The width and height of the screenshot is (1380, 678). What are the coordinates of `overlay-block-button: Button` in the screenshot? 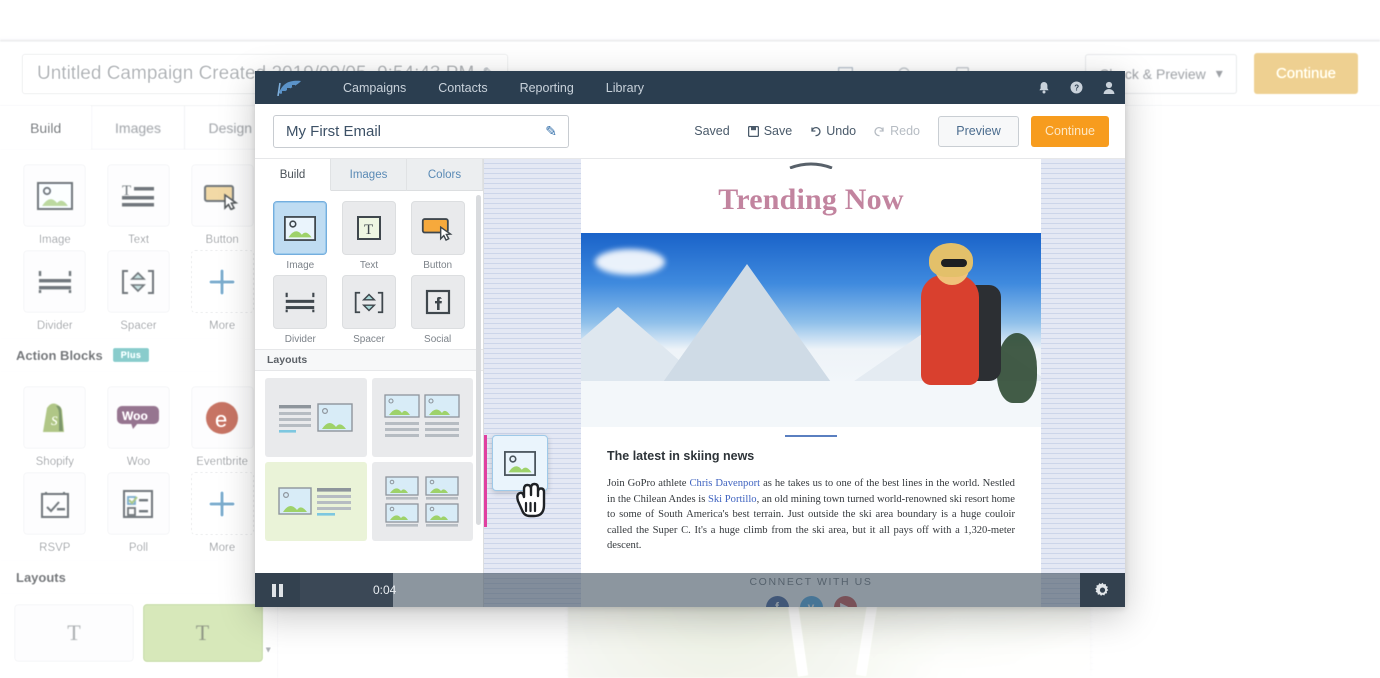 It's located at (437, 236).